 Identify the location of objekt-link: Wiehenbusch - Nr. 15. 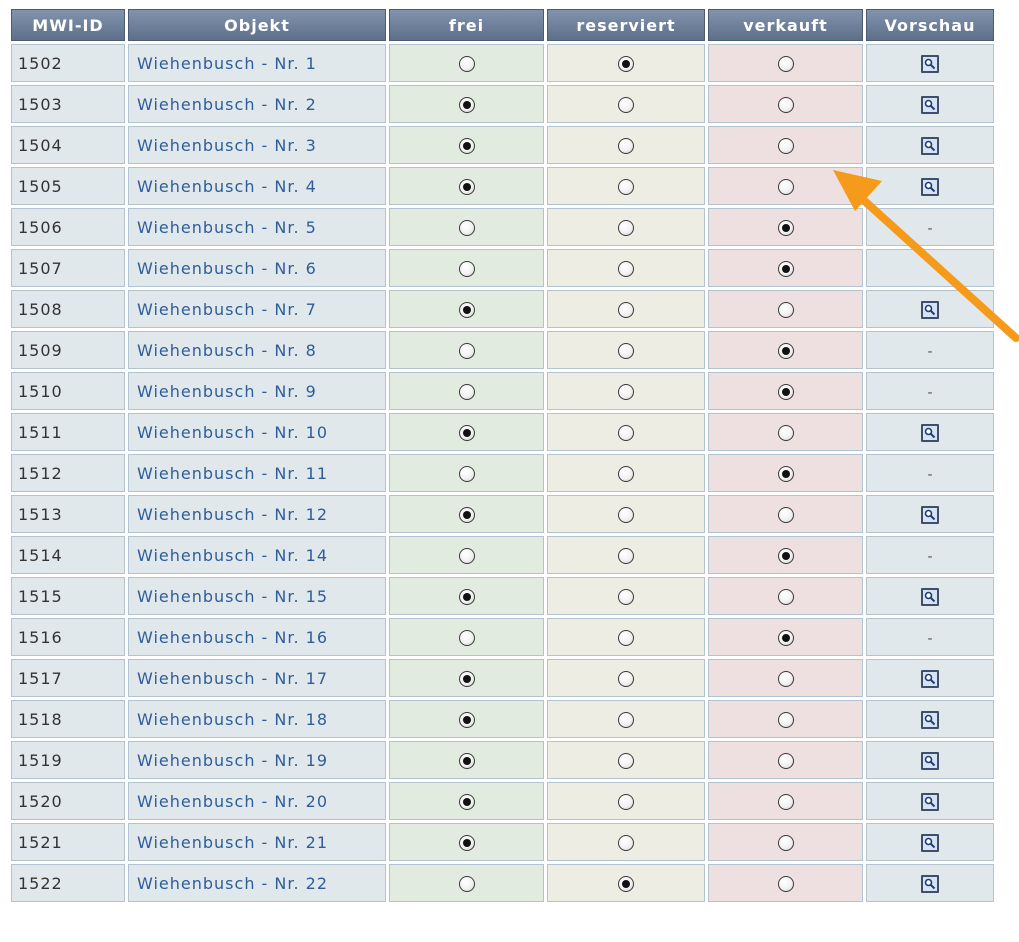
(257, 596).